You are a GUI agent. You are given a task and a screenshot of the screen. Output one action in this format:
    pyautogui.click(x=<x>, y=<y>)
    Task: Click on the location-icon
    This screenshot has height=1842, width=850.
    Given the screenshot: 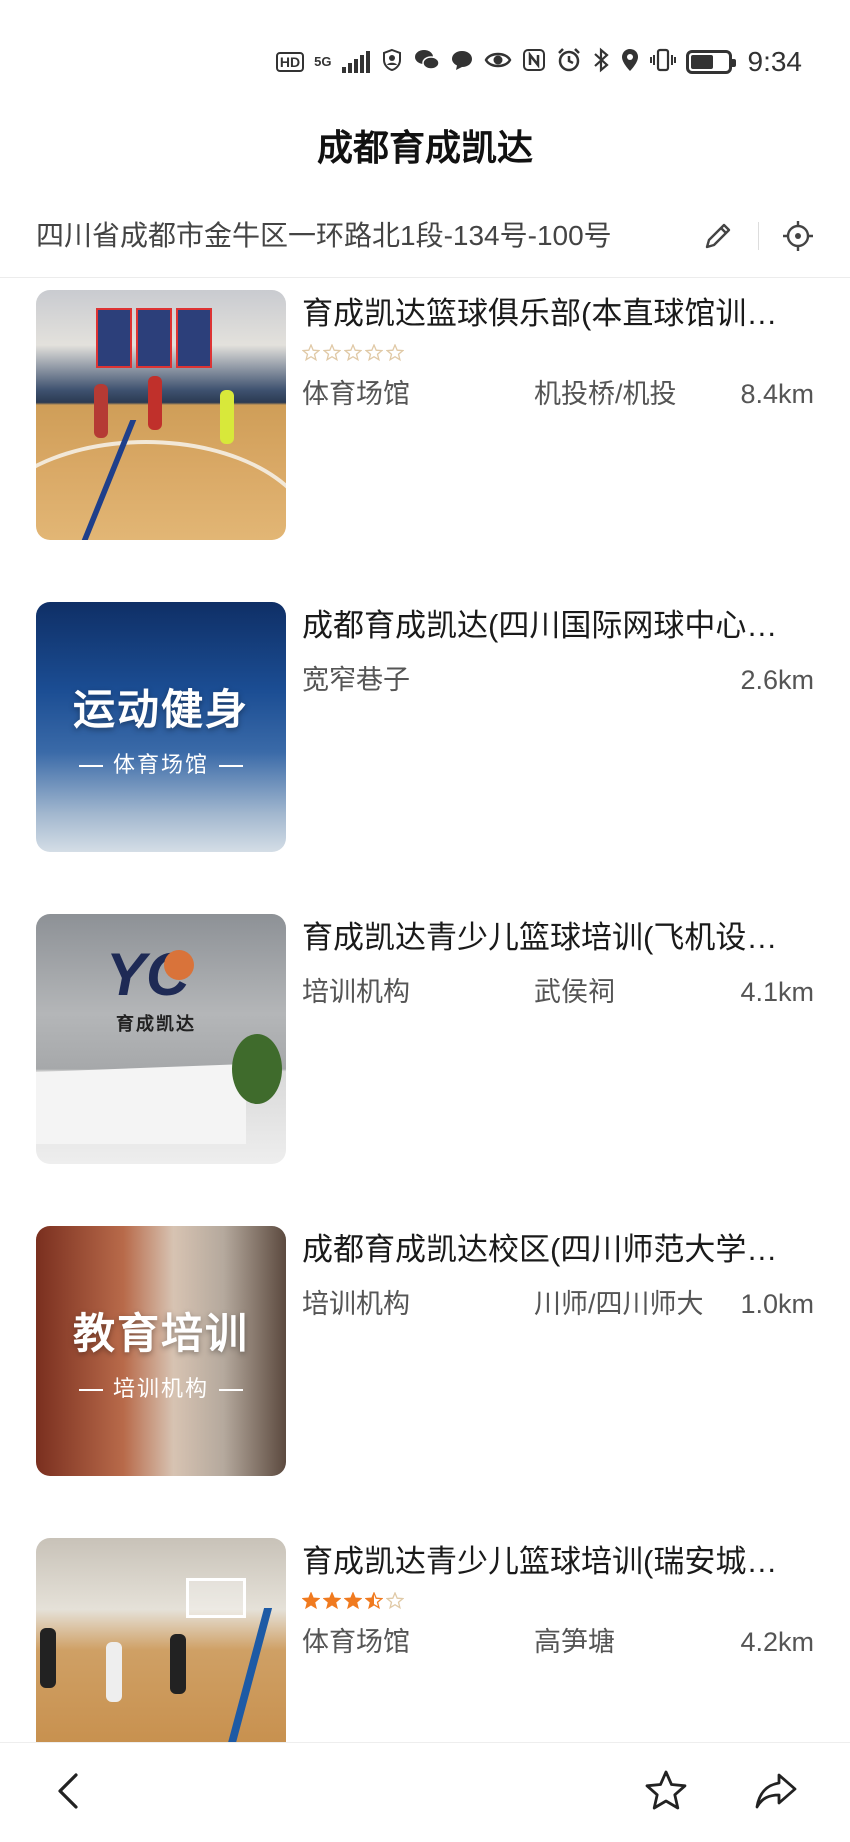 What is the action you would take?
    pyautogui.click(x=630, y=62)
    